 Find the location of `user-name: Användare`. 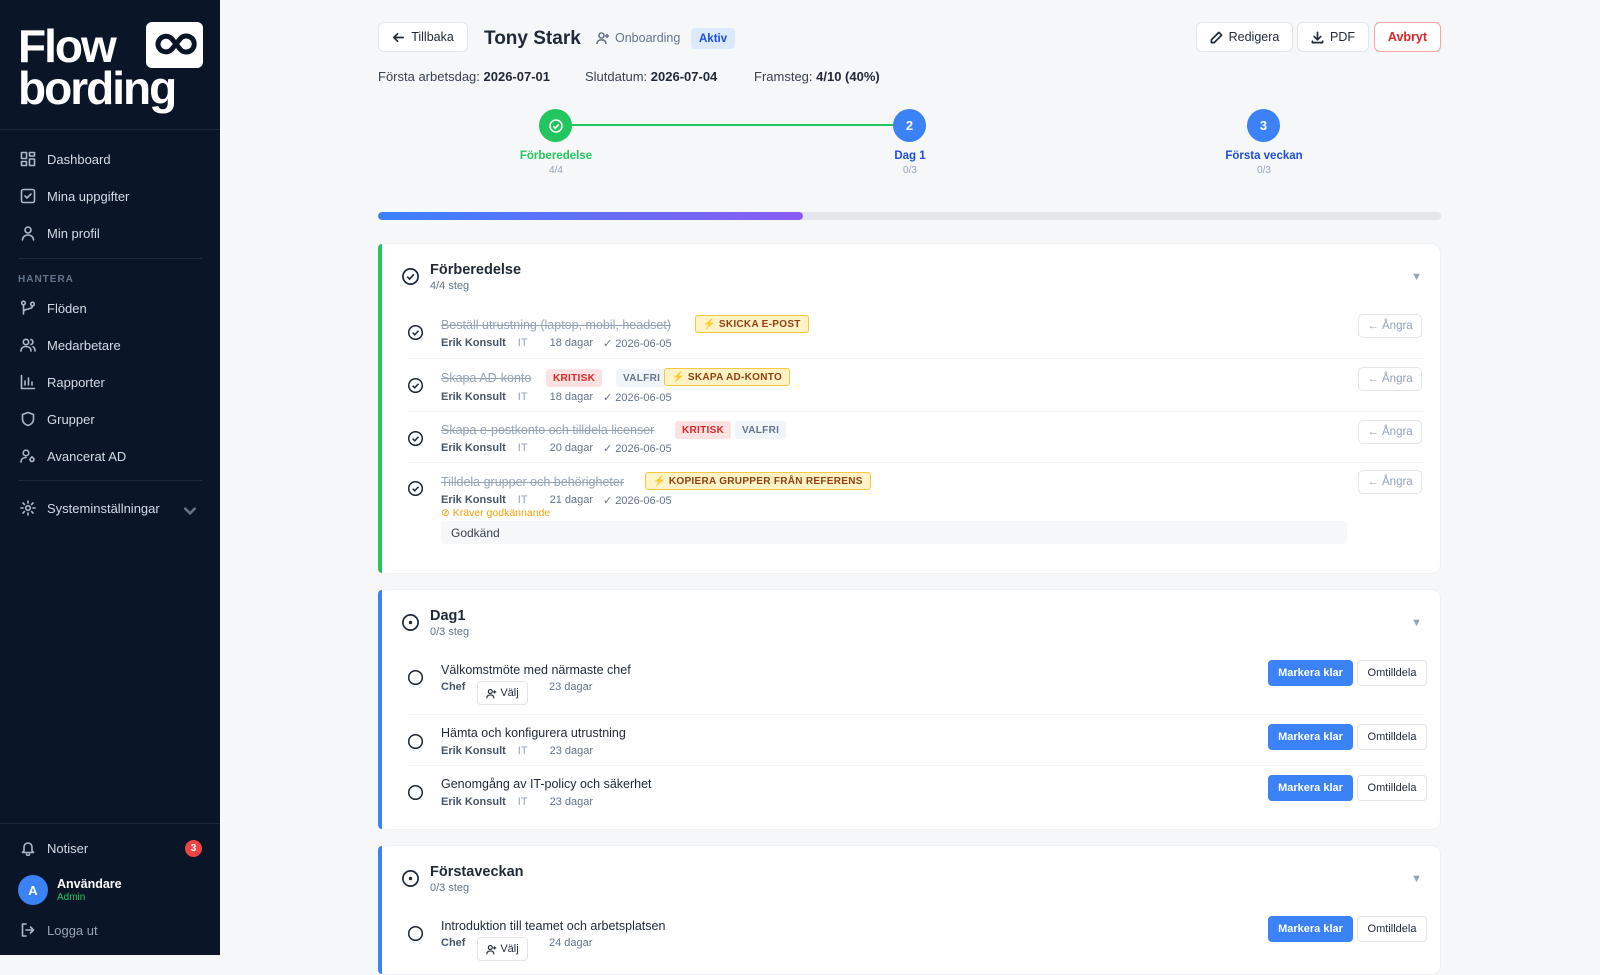

user-name: Användare is located at coordinates (89, 884).